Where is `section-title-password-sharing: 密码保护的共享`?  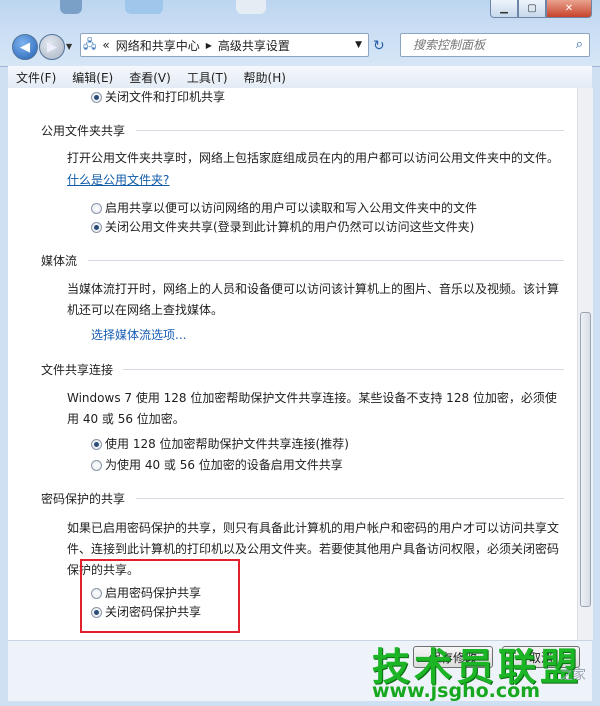
section-title-password-sharing: 密码保护的共享 is located at coordinates (83, 499).